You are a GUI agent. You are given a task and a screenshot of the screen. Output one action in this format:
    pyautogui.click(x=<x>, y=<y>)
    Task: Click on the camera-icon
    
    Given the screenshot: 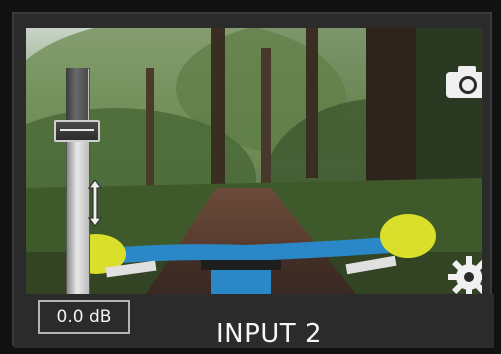 What is the action you would take?
    pyautogui.click(x=463, y=82)
    